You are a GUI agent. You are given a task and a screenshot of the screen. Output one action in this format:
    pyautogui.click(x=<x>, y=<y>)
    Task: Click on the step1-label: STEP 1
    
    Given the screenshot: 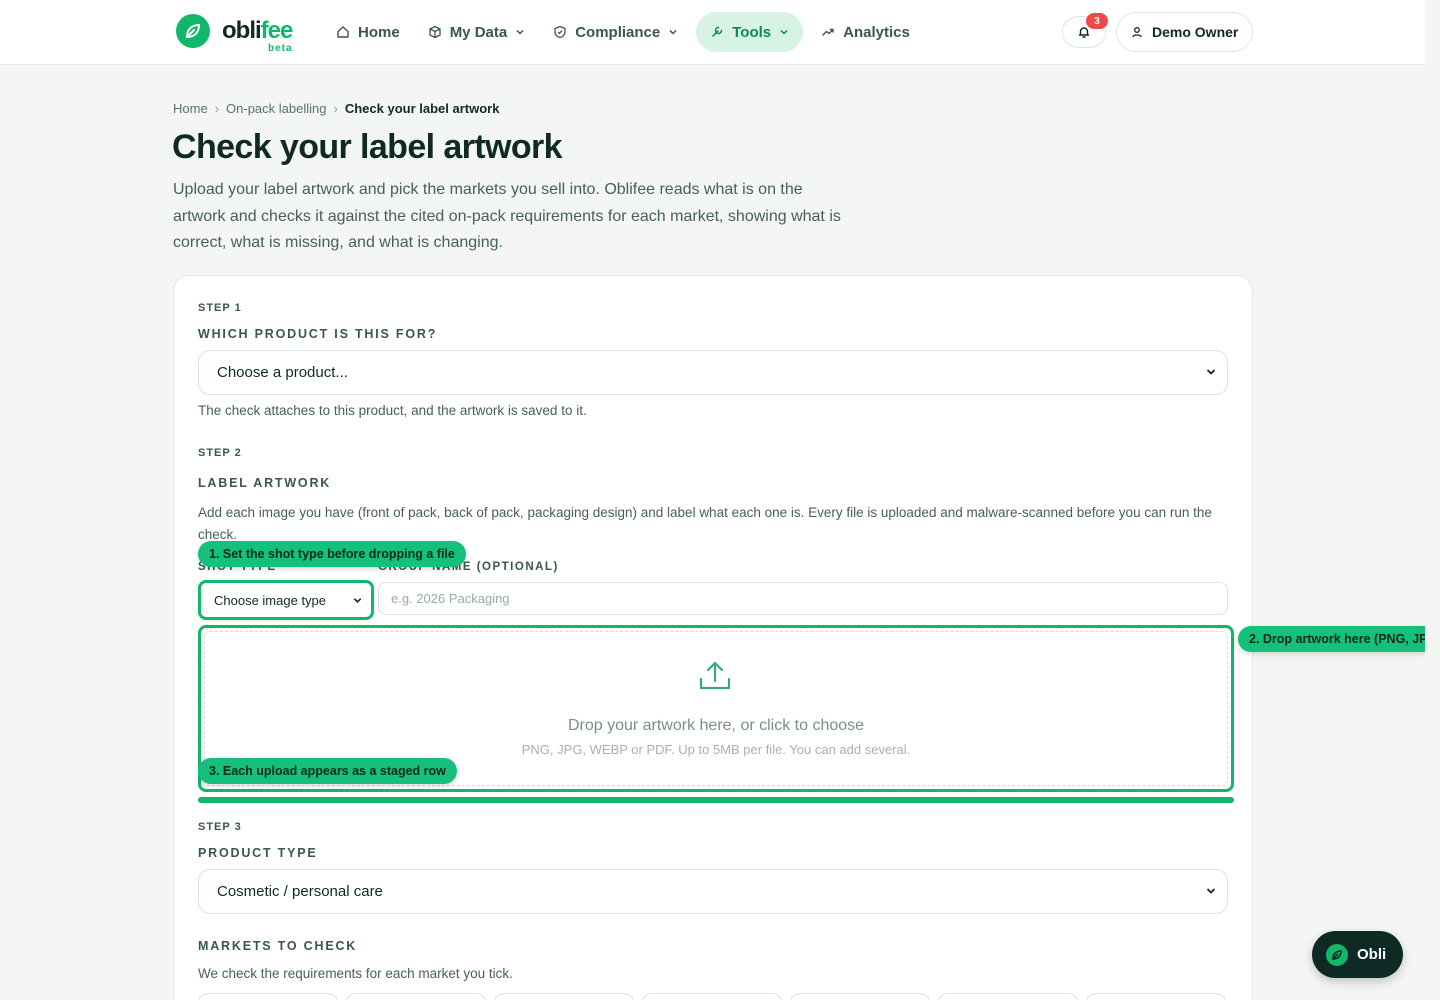 What is the action you would take?
    pyautogui.click(x=220, y=308)
    